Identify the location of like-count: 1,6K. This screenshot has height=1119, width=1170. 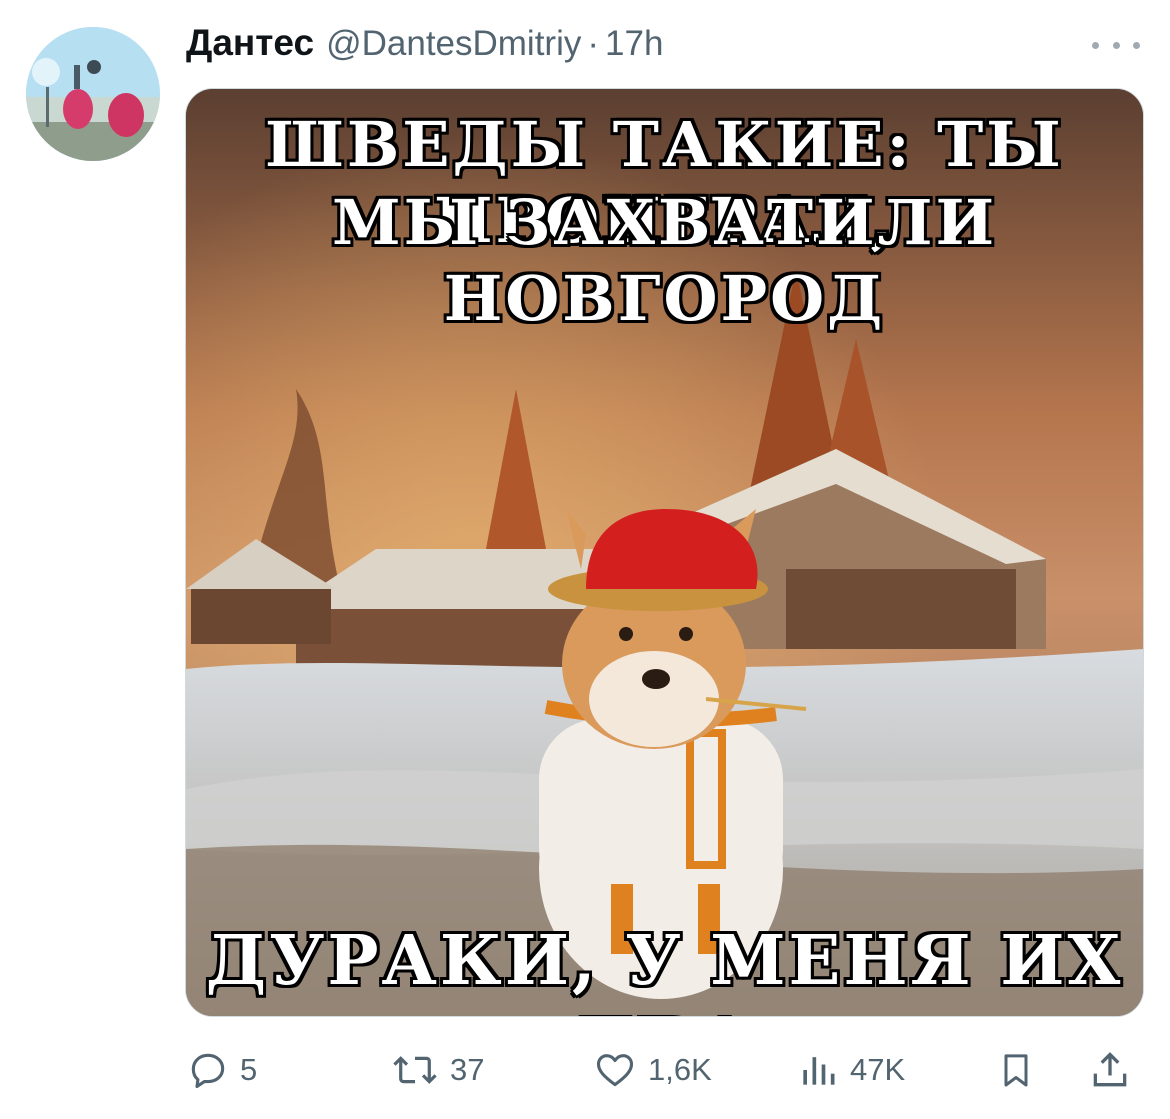
(680, 1069).